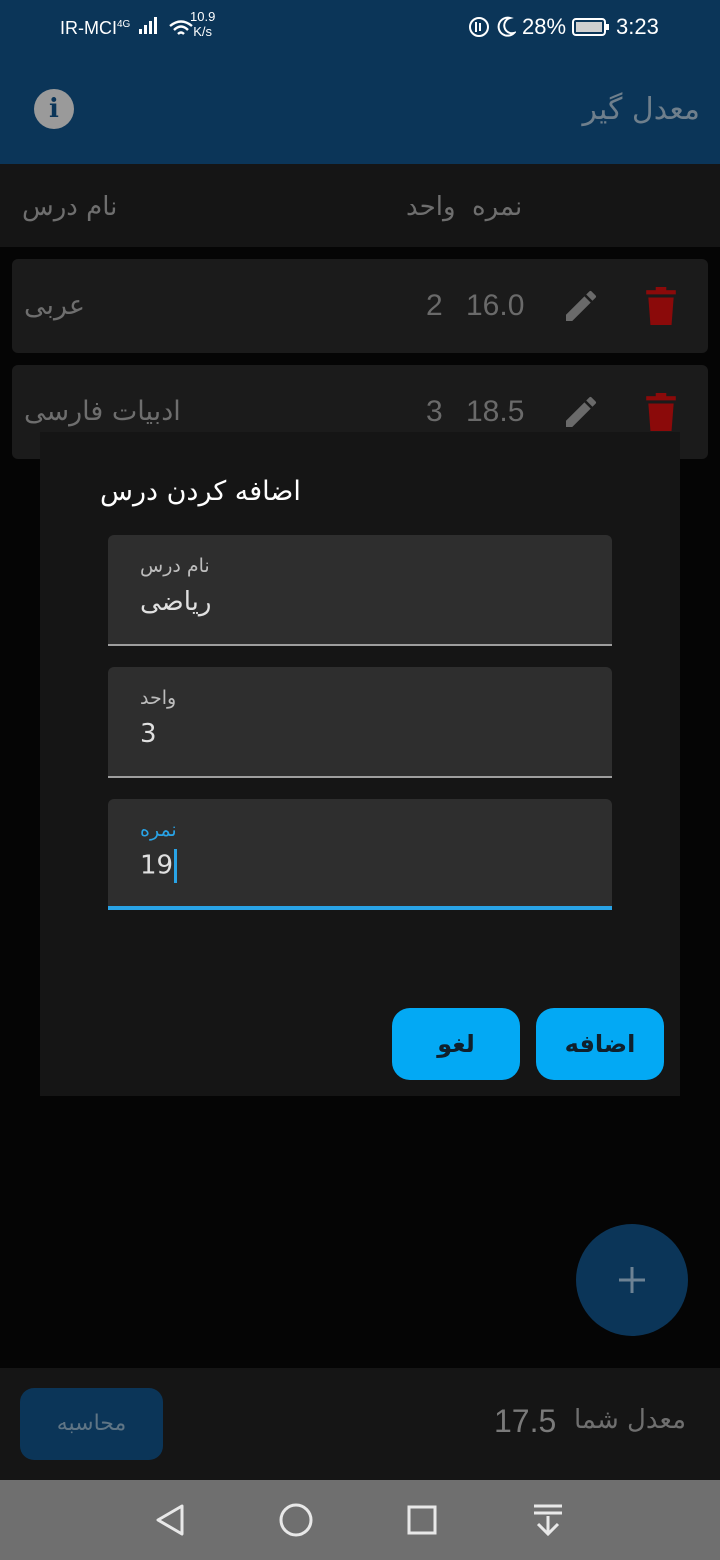 The image size is (720, 1560). What do you see at coordinates (203, 24) in the screenshot?
I see `net-speed: 10.9 K/s` at bounding box center [203, 24].